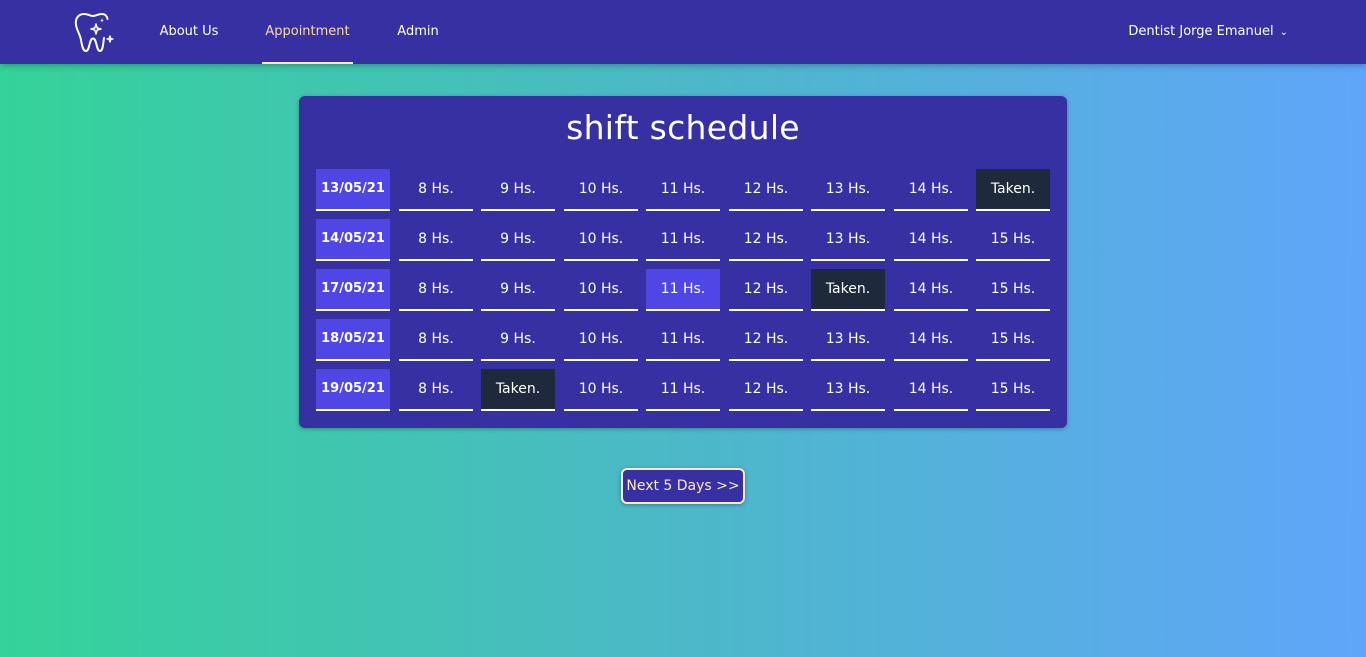 This screenshot has width=1366, height=657. What do you see at coordinates (353, 390) in the screenshot?
I see `date-cell: 19/05/21` at bounding box center [353, 390].